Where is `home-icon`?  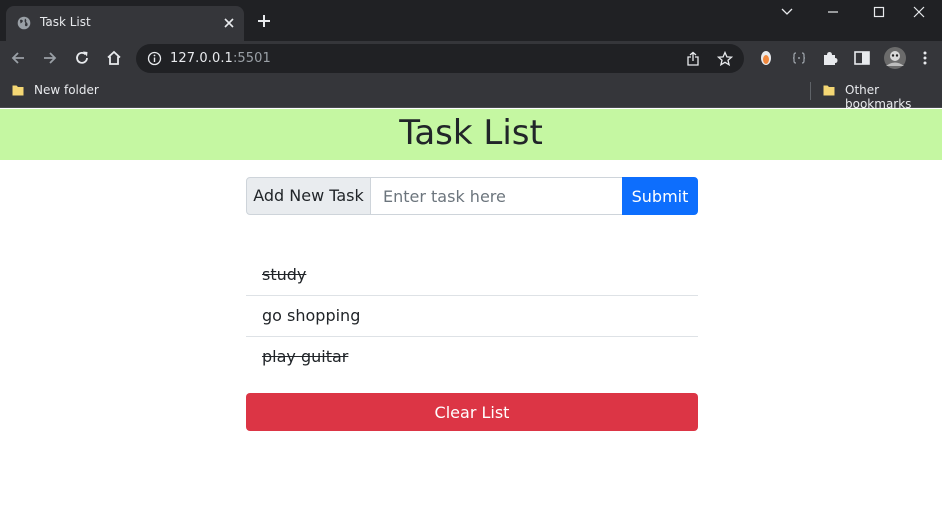 home-icon is located at coordinates (114, 58).